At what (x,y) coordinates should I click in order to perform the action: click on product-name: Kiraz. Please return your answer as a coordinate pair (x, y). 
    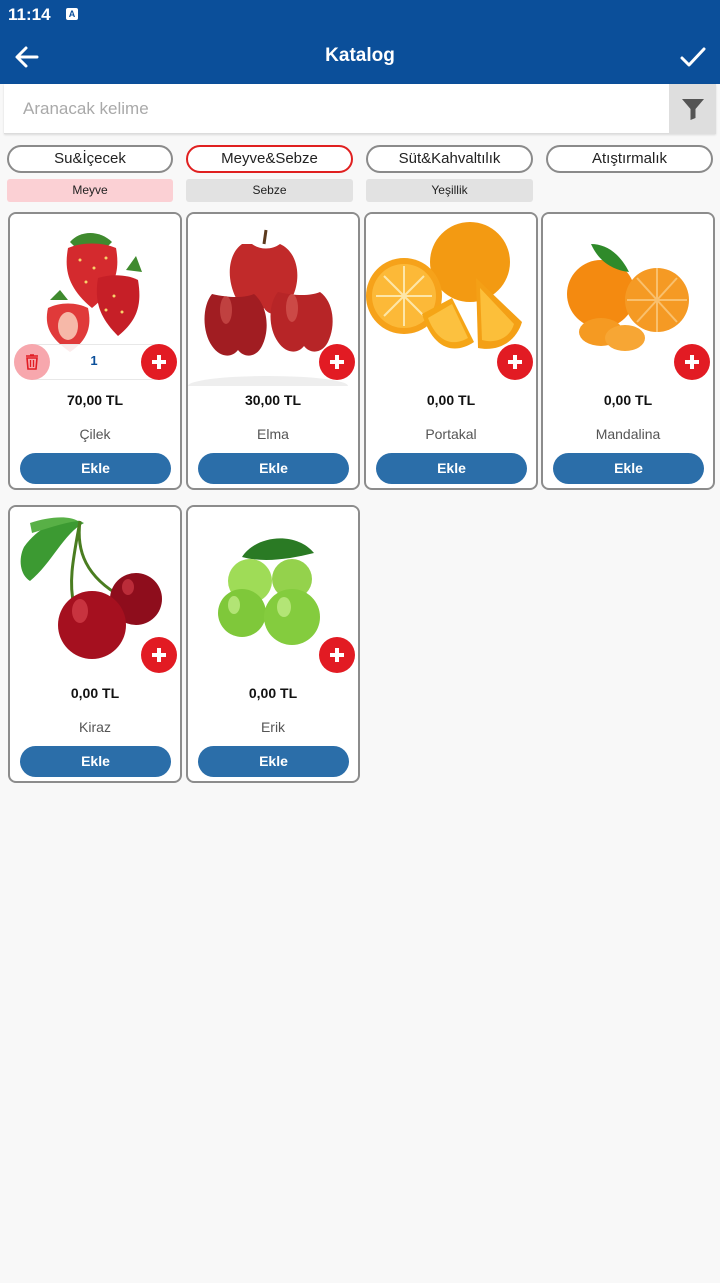
    Looking at the image, I should click on (95, 727).